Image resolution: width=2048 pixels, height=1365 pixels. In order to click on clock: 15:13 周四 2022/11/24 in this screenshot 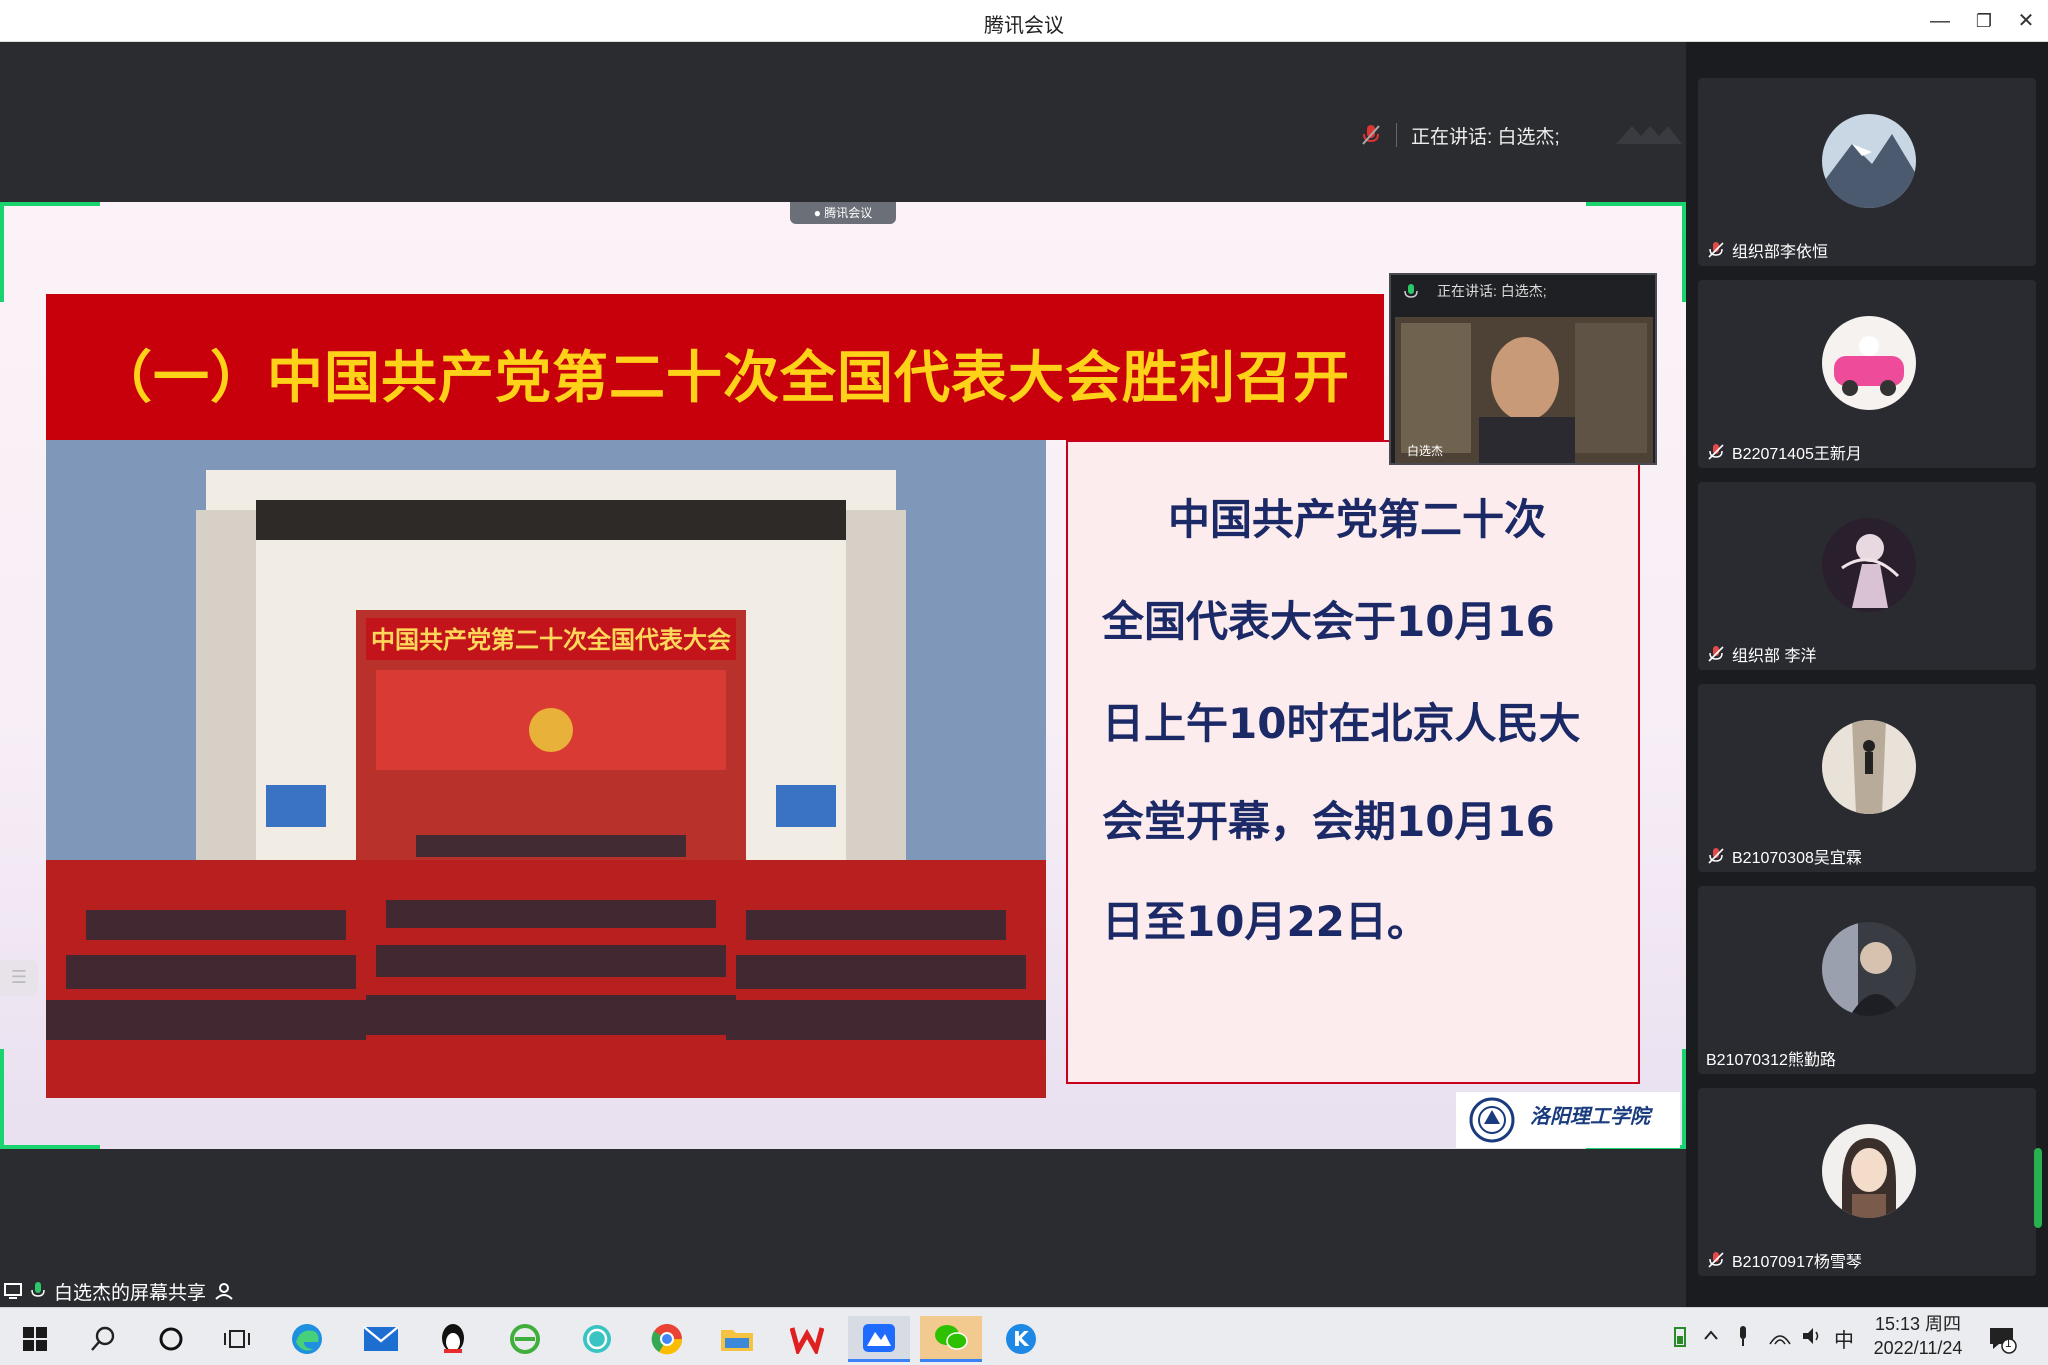, I will do `click(1918, 1336)`.